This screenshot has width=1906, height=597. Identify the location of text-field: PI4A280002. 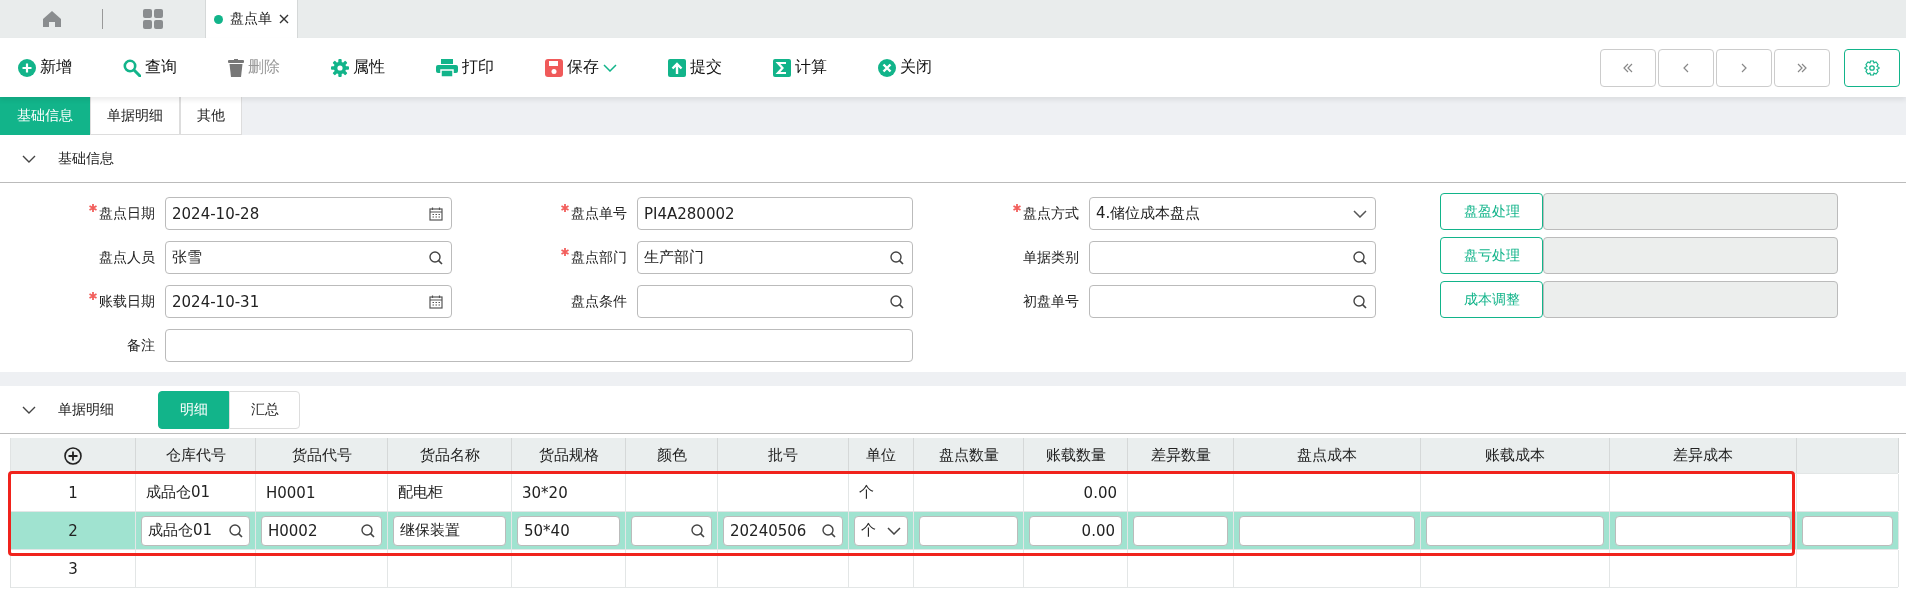
(775, 213).